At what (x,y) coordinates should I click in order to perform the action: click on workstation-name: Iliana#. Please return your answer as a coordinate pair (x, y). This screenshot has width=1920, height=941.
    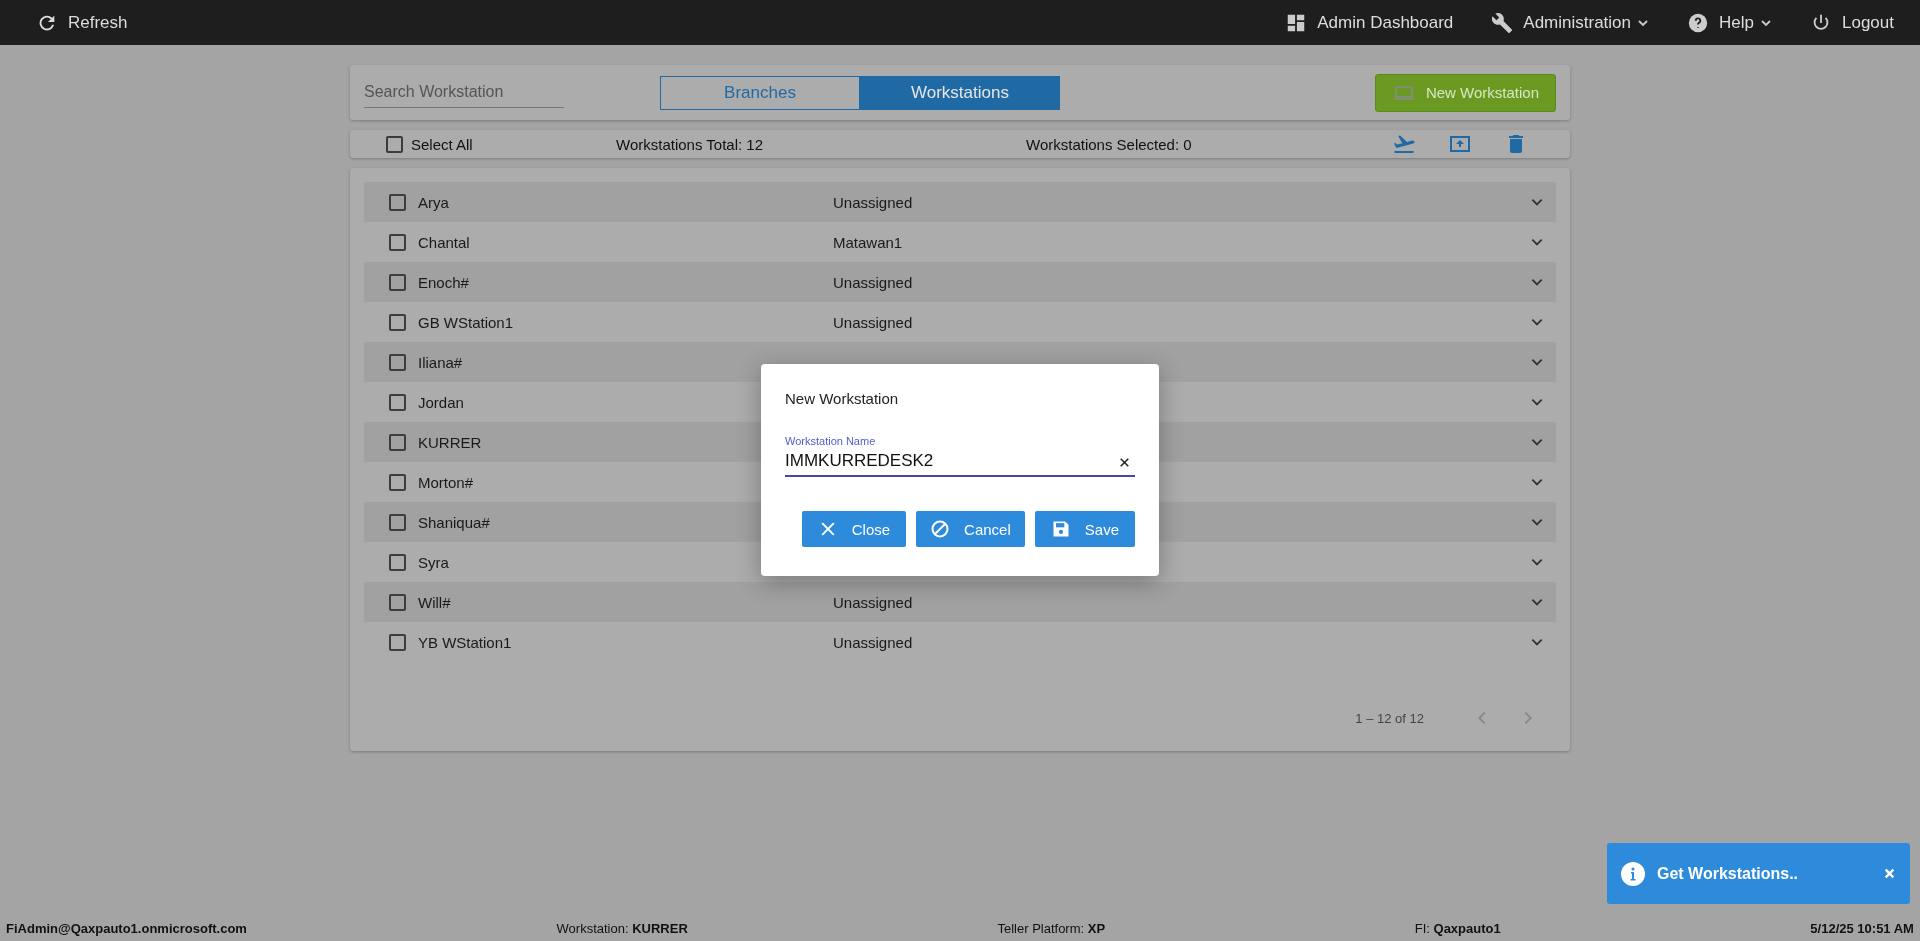
    Looking at the image, I should click on (440, 362).